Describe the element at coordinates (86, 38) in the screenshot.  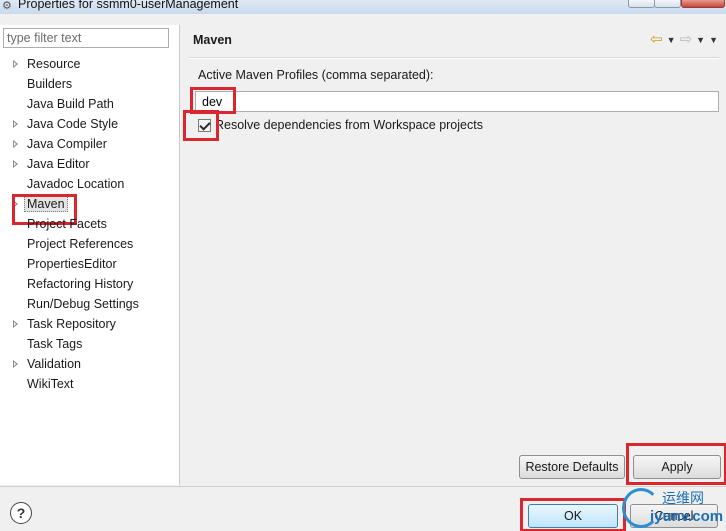
I see `filter-input` at that location.